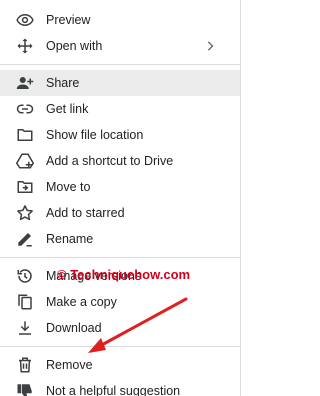 This screenshot has width=320, height=396. What do you see at coordinates (25, 109) in the screenshot?
I see `link-icon` at bounding box center [25, 109].